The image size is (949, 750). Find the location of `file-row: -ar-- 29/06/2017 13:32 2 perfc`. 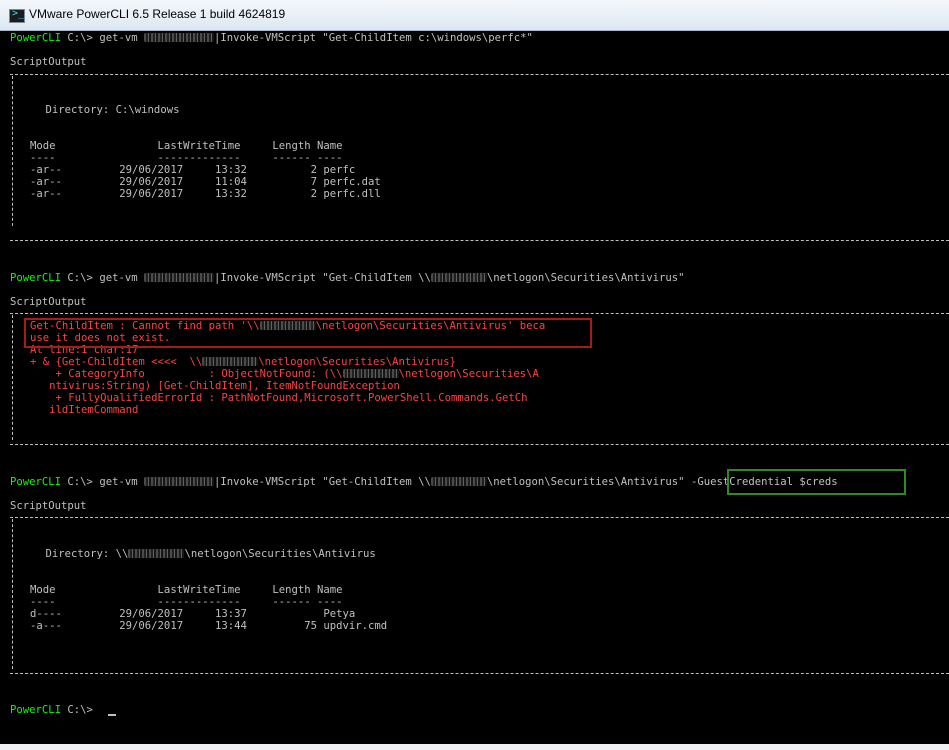

file-row: -ar-- 29/06/2017 13:32 2 perfc is located at coordinates (193, 170).